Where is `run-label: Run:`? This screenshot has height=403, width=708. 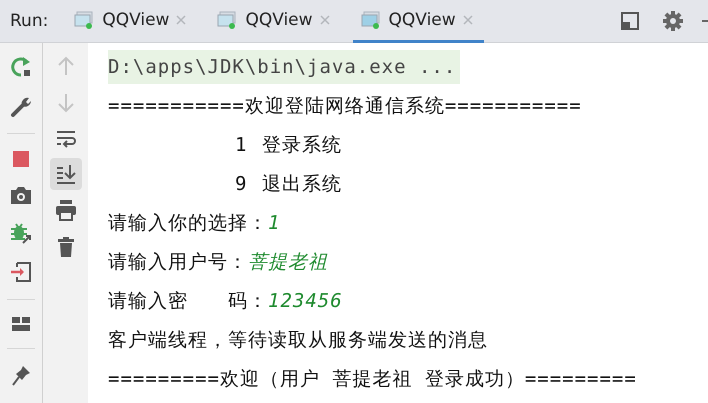 run-label: Run: is located at coordinates (29, 21).